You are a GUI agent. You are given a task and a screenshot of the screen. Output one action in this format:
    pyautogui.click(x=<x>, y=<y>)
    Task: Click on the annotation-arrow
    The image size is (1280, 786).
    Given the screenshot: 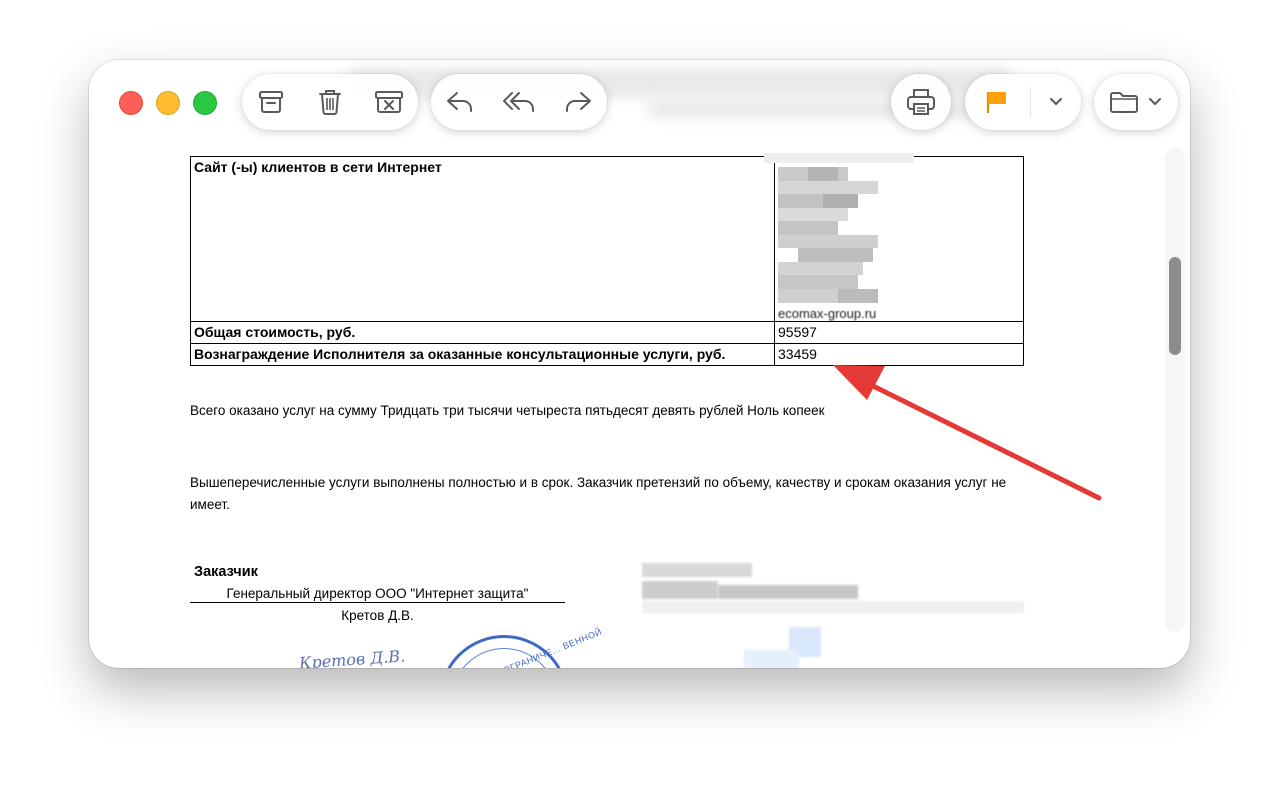 What is the action you would take?
    pyautogui.click(x=967, y=433)
    